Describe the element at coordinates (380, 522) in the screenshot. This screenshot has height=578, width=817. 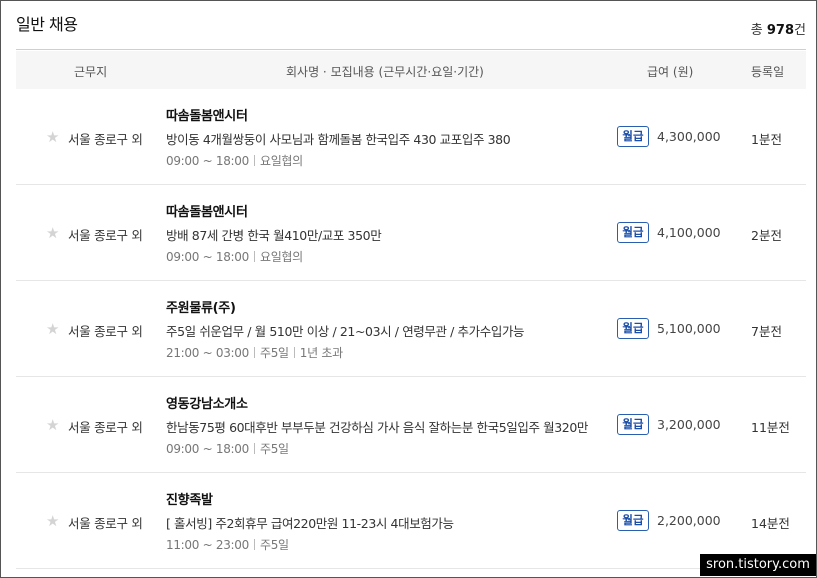
I see `listing-description: [ 홀서빙] 주2회휴무 급여220만원 11-23시 4대보험가능` at that location.